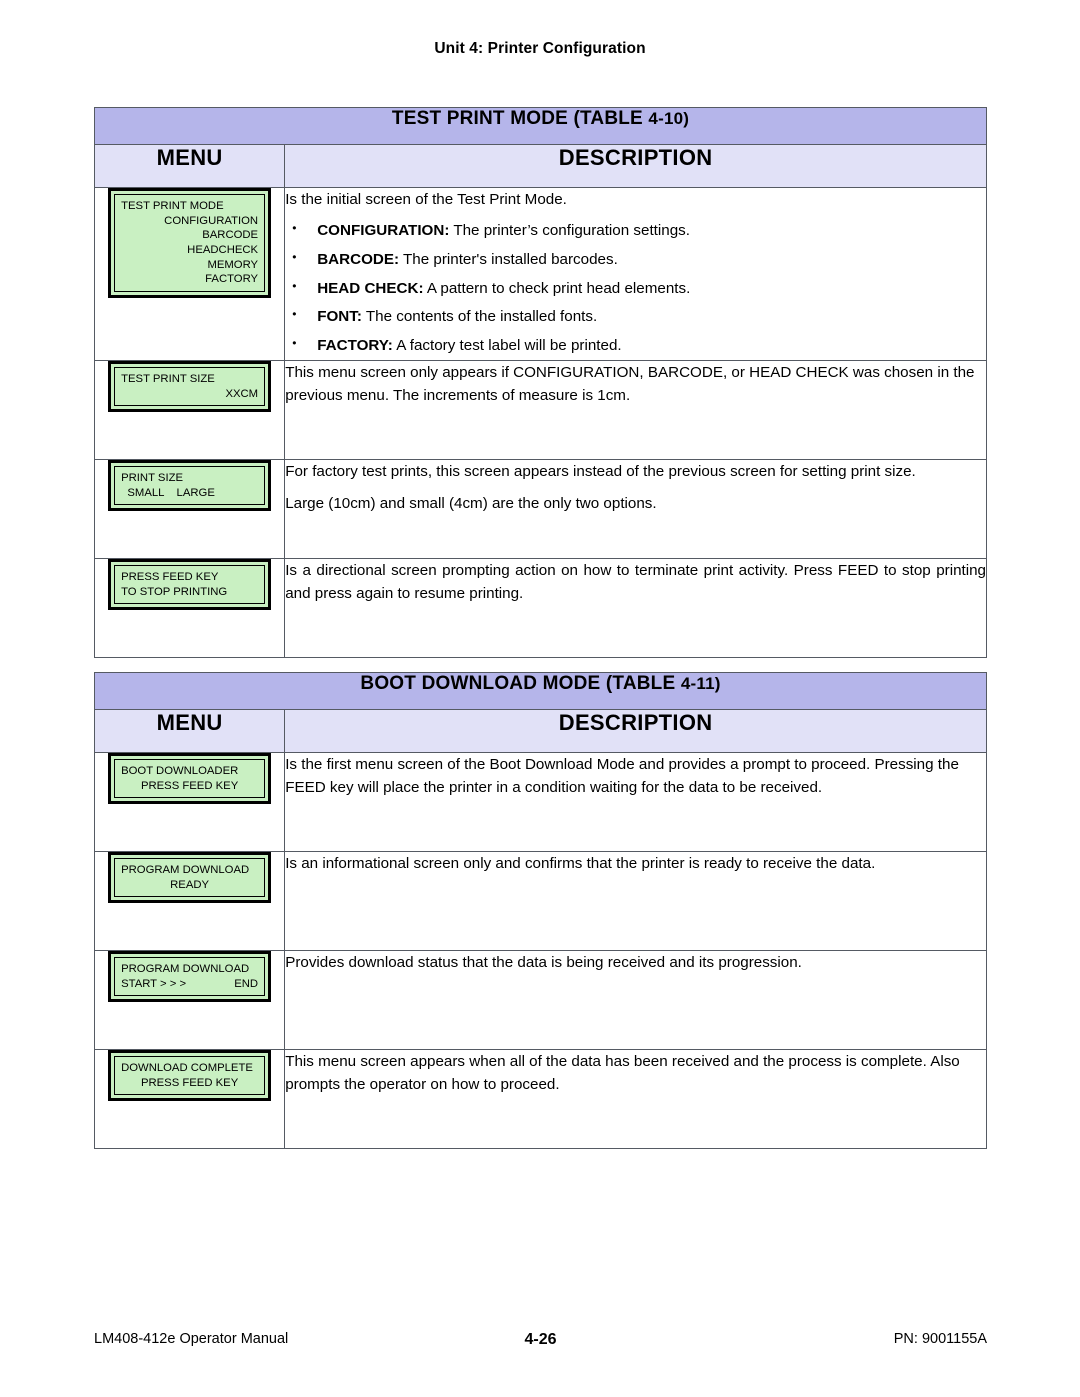 This screenshot has width=1080, height=1397. What do you see at coordinates (557, 288) in the screenshot?
I see `bullet-text: A pattern to check print head elements.` at bounding box center [557, 288].